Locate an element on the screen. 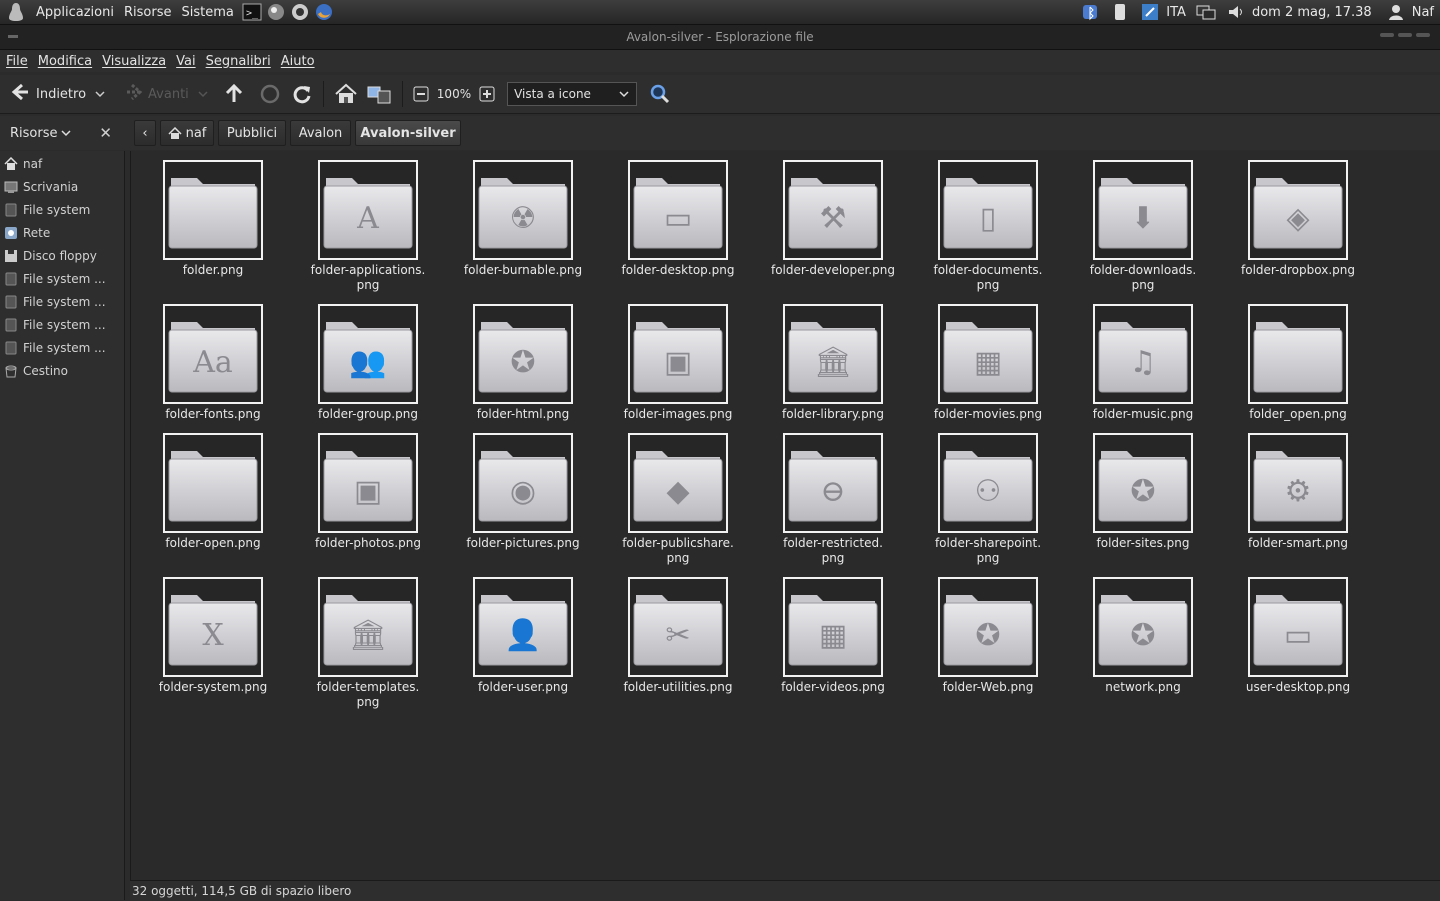 The height and width of the screenshot is (901, 1440). pidgin-icon is located at coordinates (276, 12).